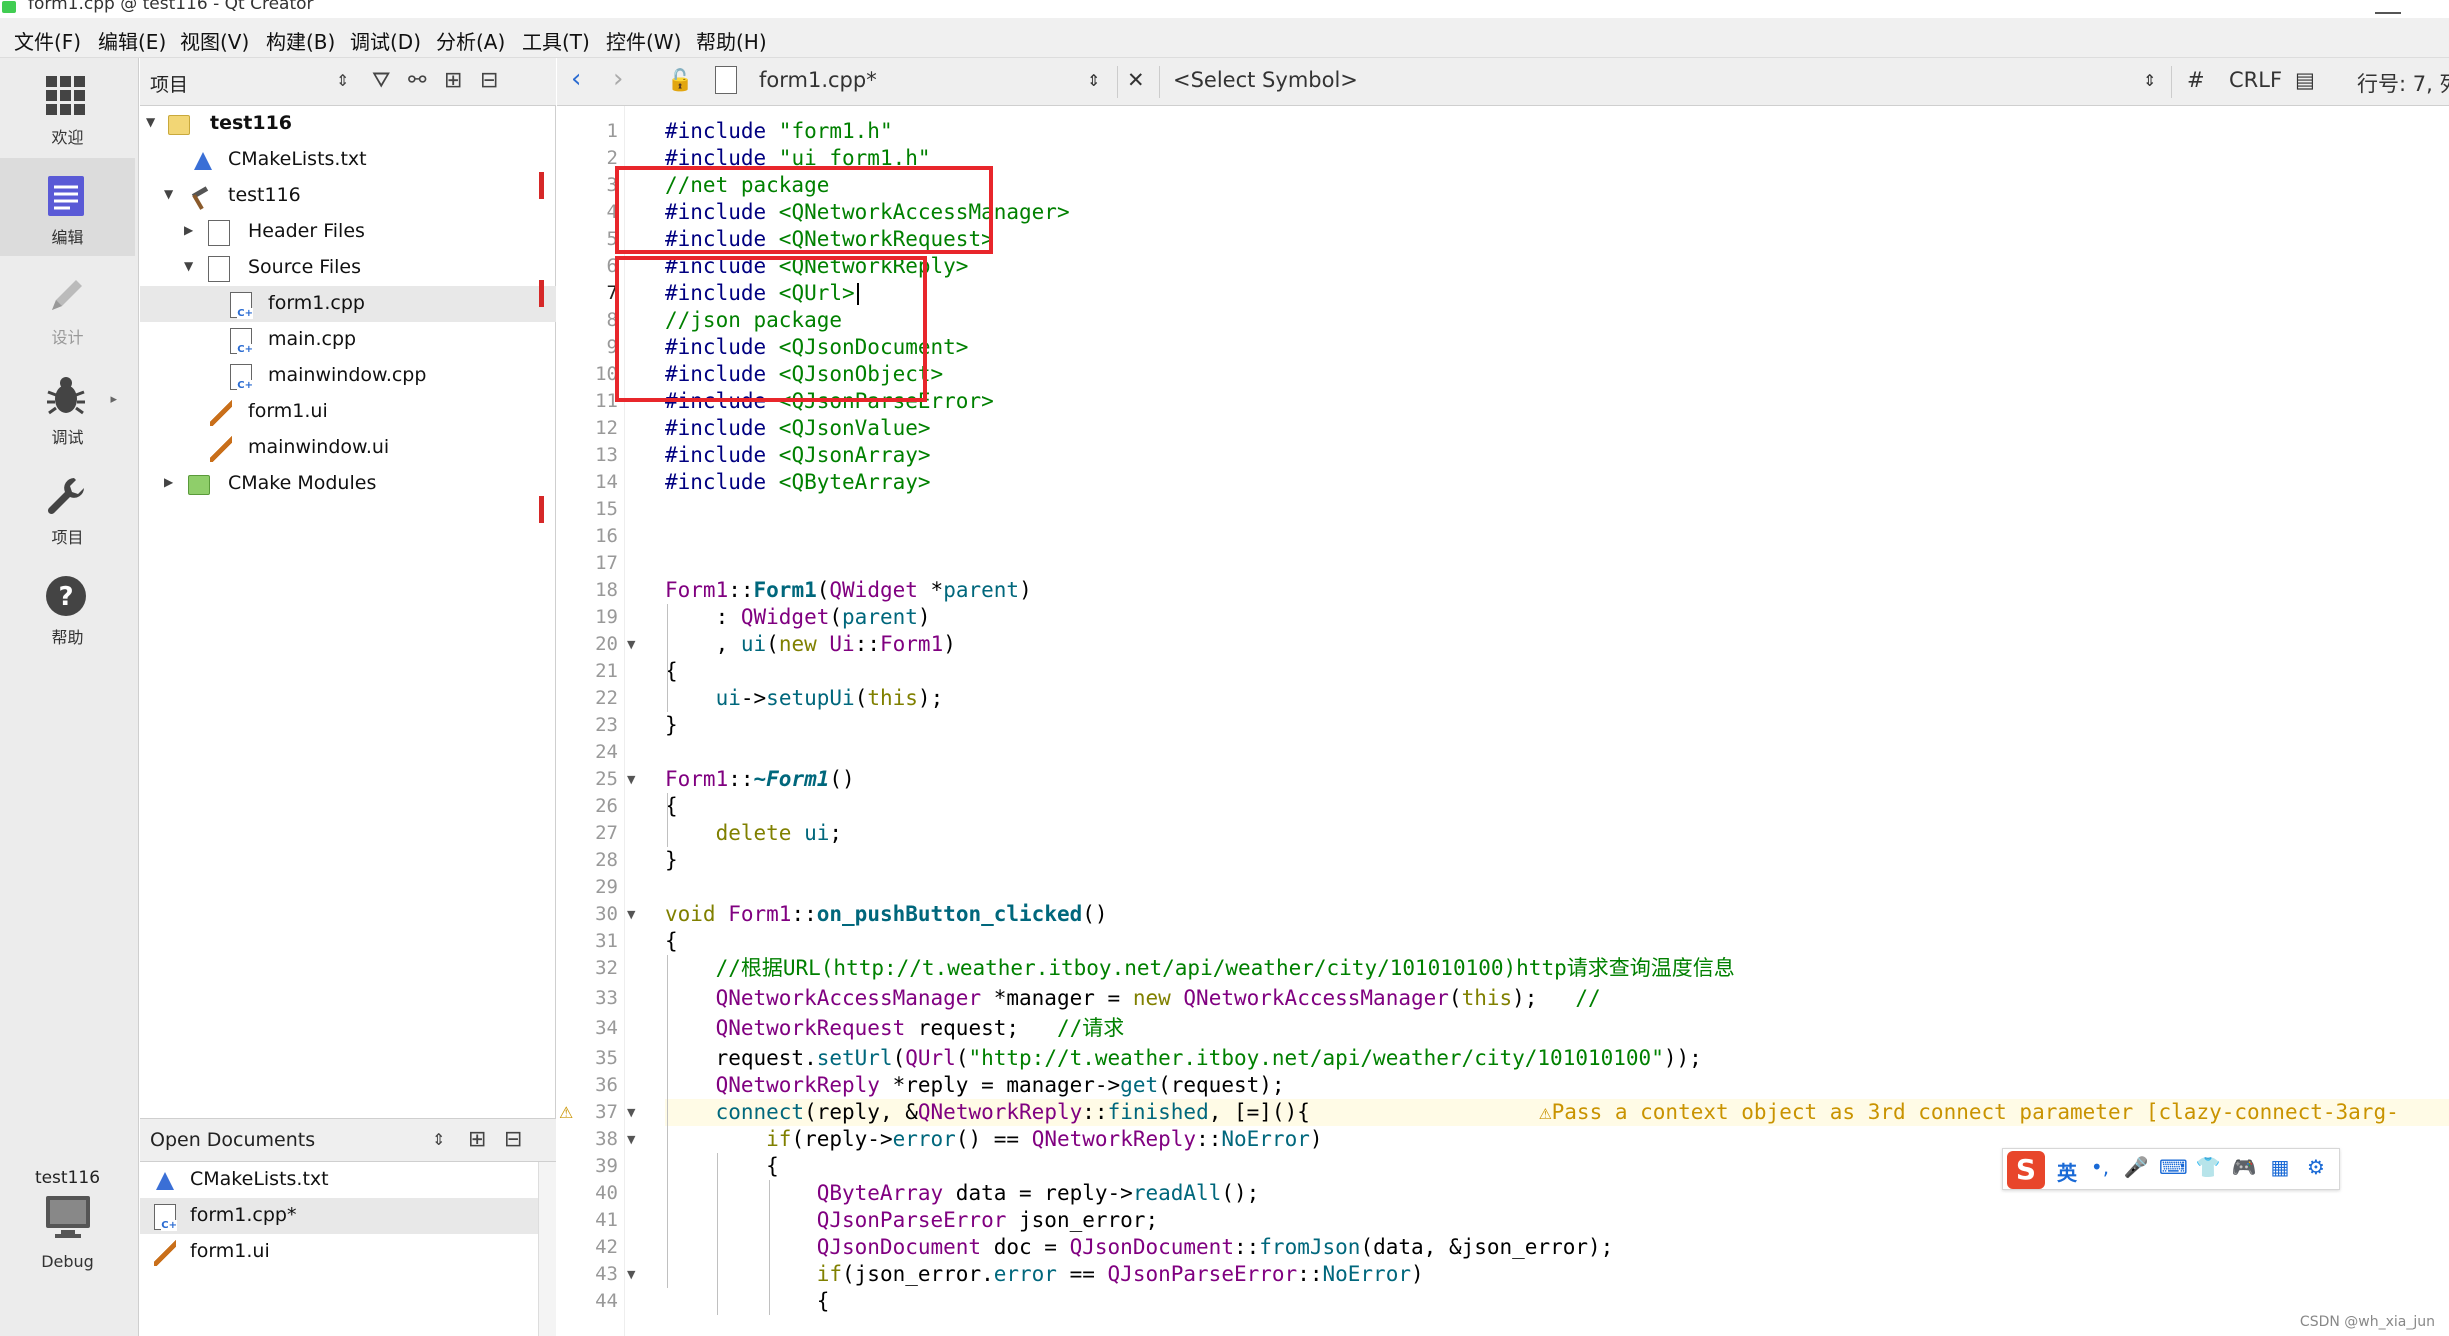  I want to click on tree-item: CMakeLists.txt, so click(348, 160).